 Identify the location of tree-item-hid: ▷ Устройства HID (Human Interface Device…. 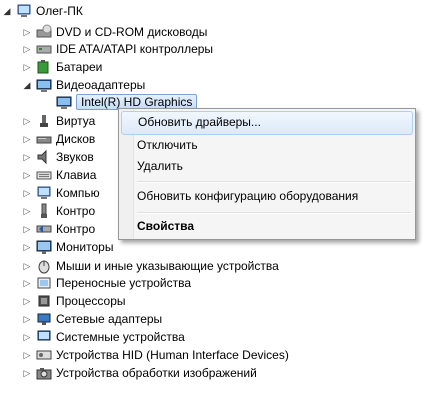
(155, 355).